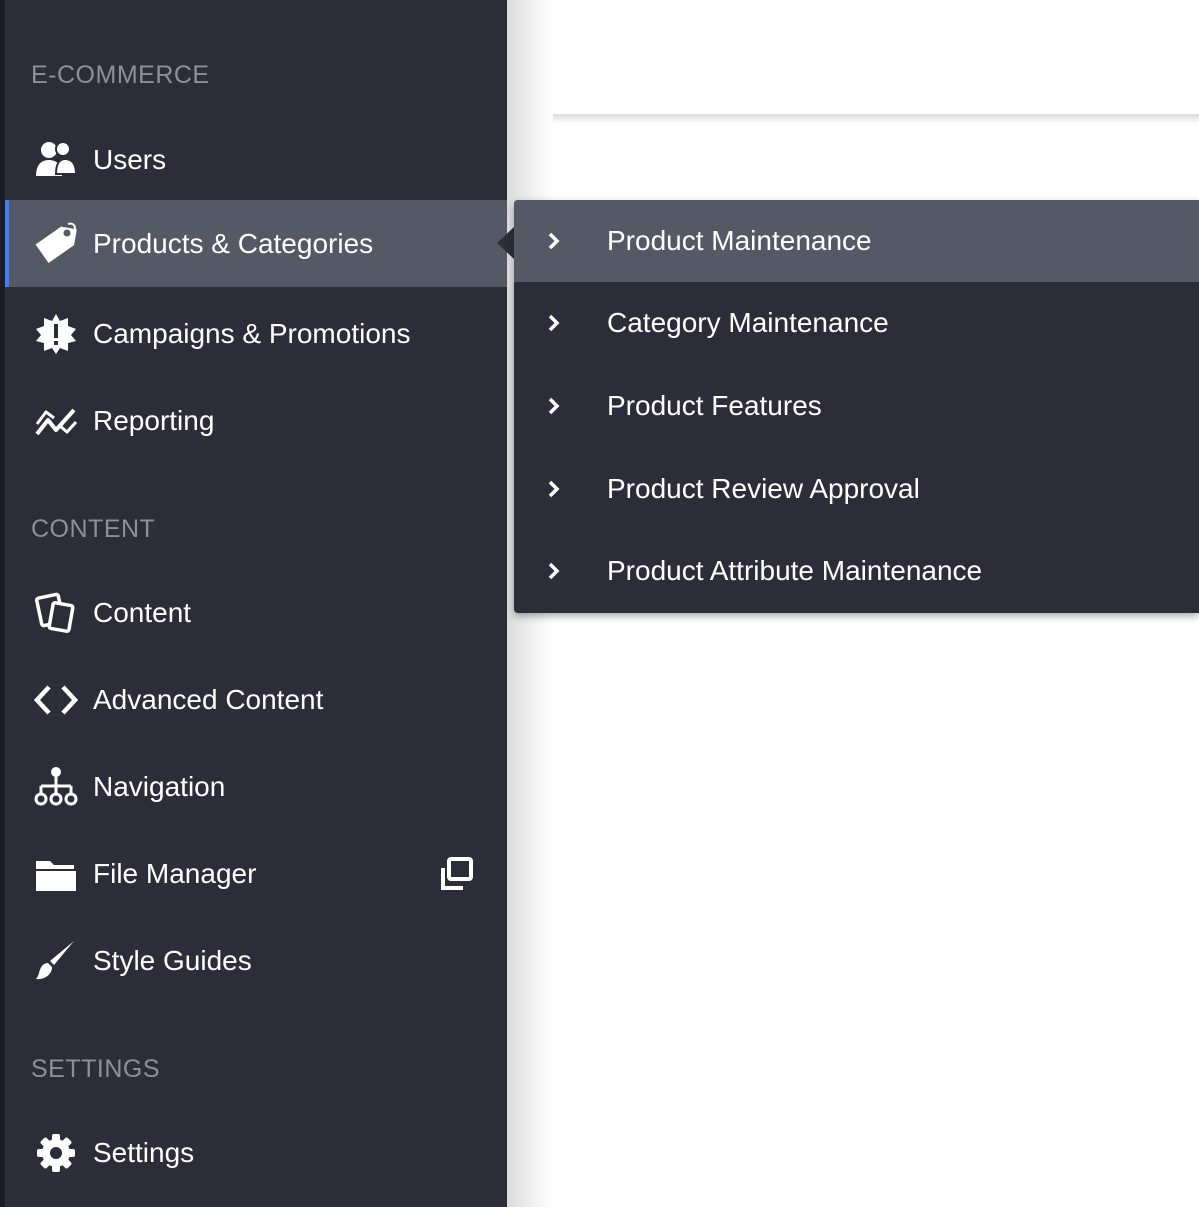 The image size is (1199, 1207). I want to click on sidebar-item-reporting: Reporting, so click(256, 420).